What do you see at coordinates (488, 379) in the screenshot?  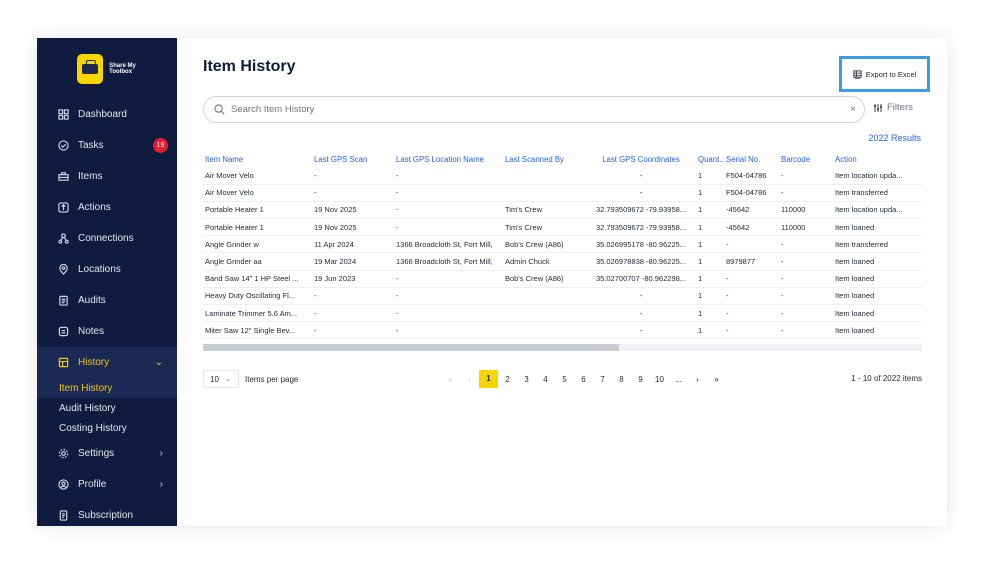 I see `page-button-1: 1` at bounding box center [488, 379].